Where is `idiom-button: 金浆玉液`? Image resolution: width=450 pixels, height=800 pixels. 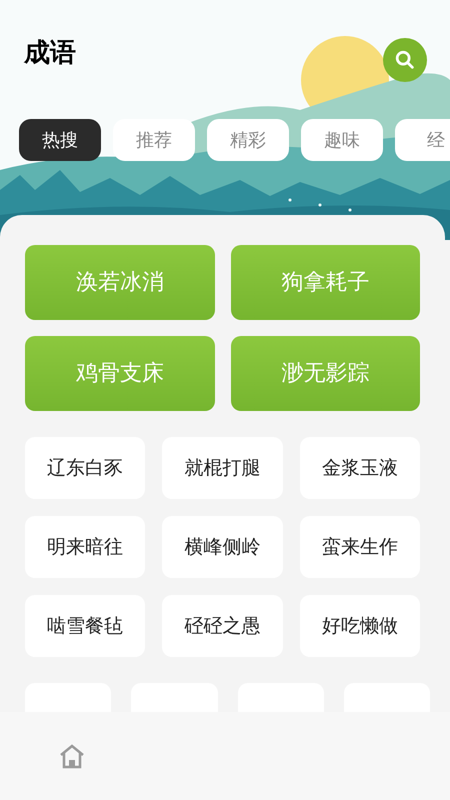 idiom-button: 金浆玉液 is located at coordinates (360, 468).